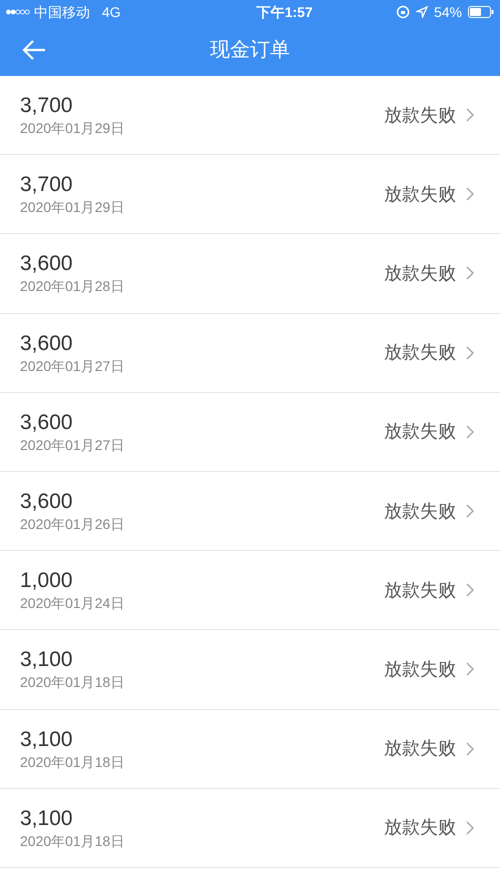  I want to click on carrier-text: 中国移动, so click(62, 12).